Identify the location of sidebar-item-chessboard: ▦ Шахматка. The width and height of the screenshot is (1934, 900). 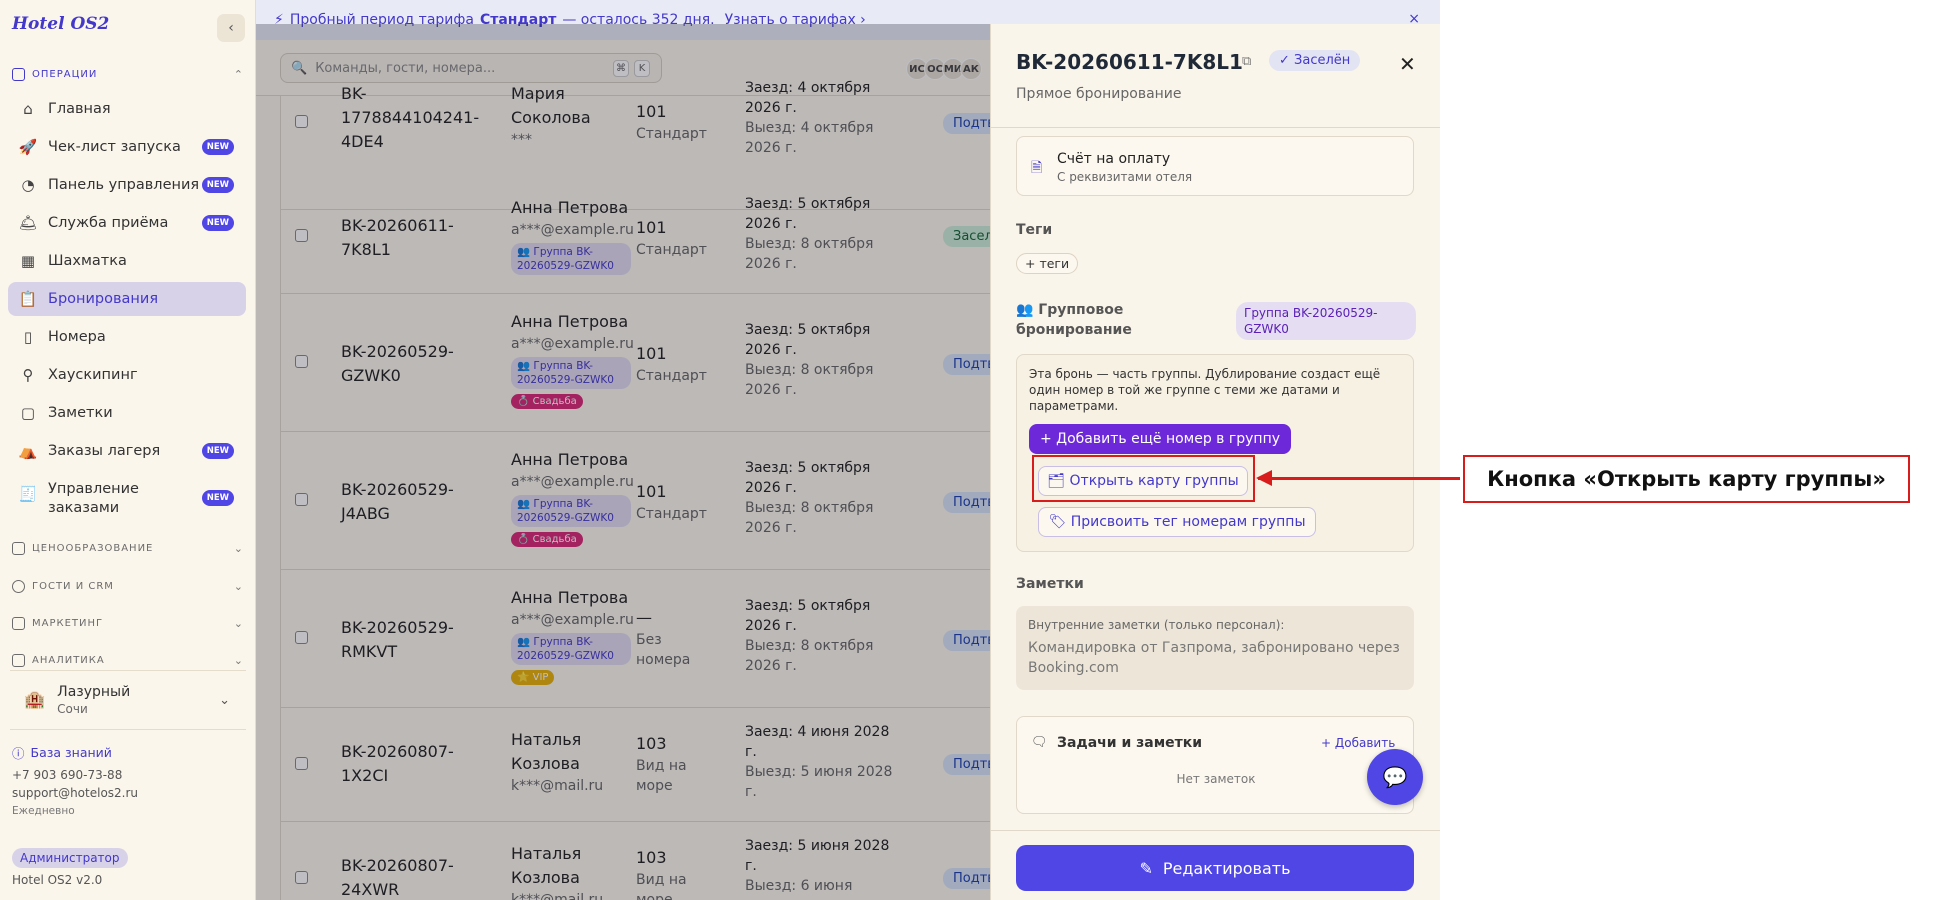
(127, 261).